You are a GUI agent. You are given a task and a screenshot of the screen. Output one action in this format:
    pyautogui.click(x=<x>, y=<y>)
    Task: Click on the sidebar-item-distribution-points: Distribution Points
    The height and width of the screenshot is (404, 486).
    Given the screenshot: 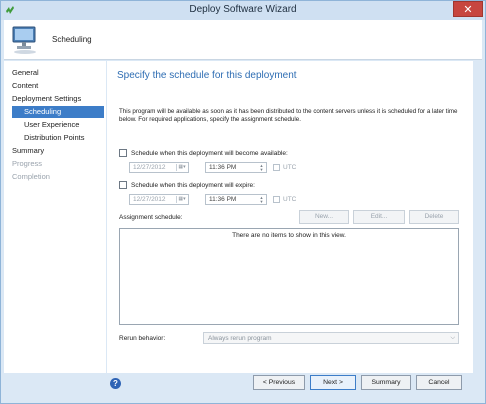 What is the action you would take?
    pyautogui.click(x=64, y=138)
    